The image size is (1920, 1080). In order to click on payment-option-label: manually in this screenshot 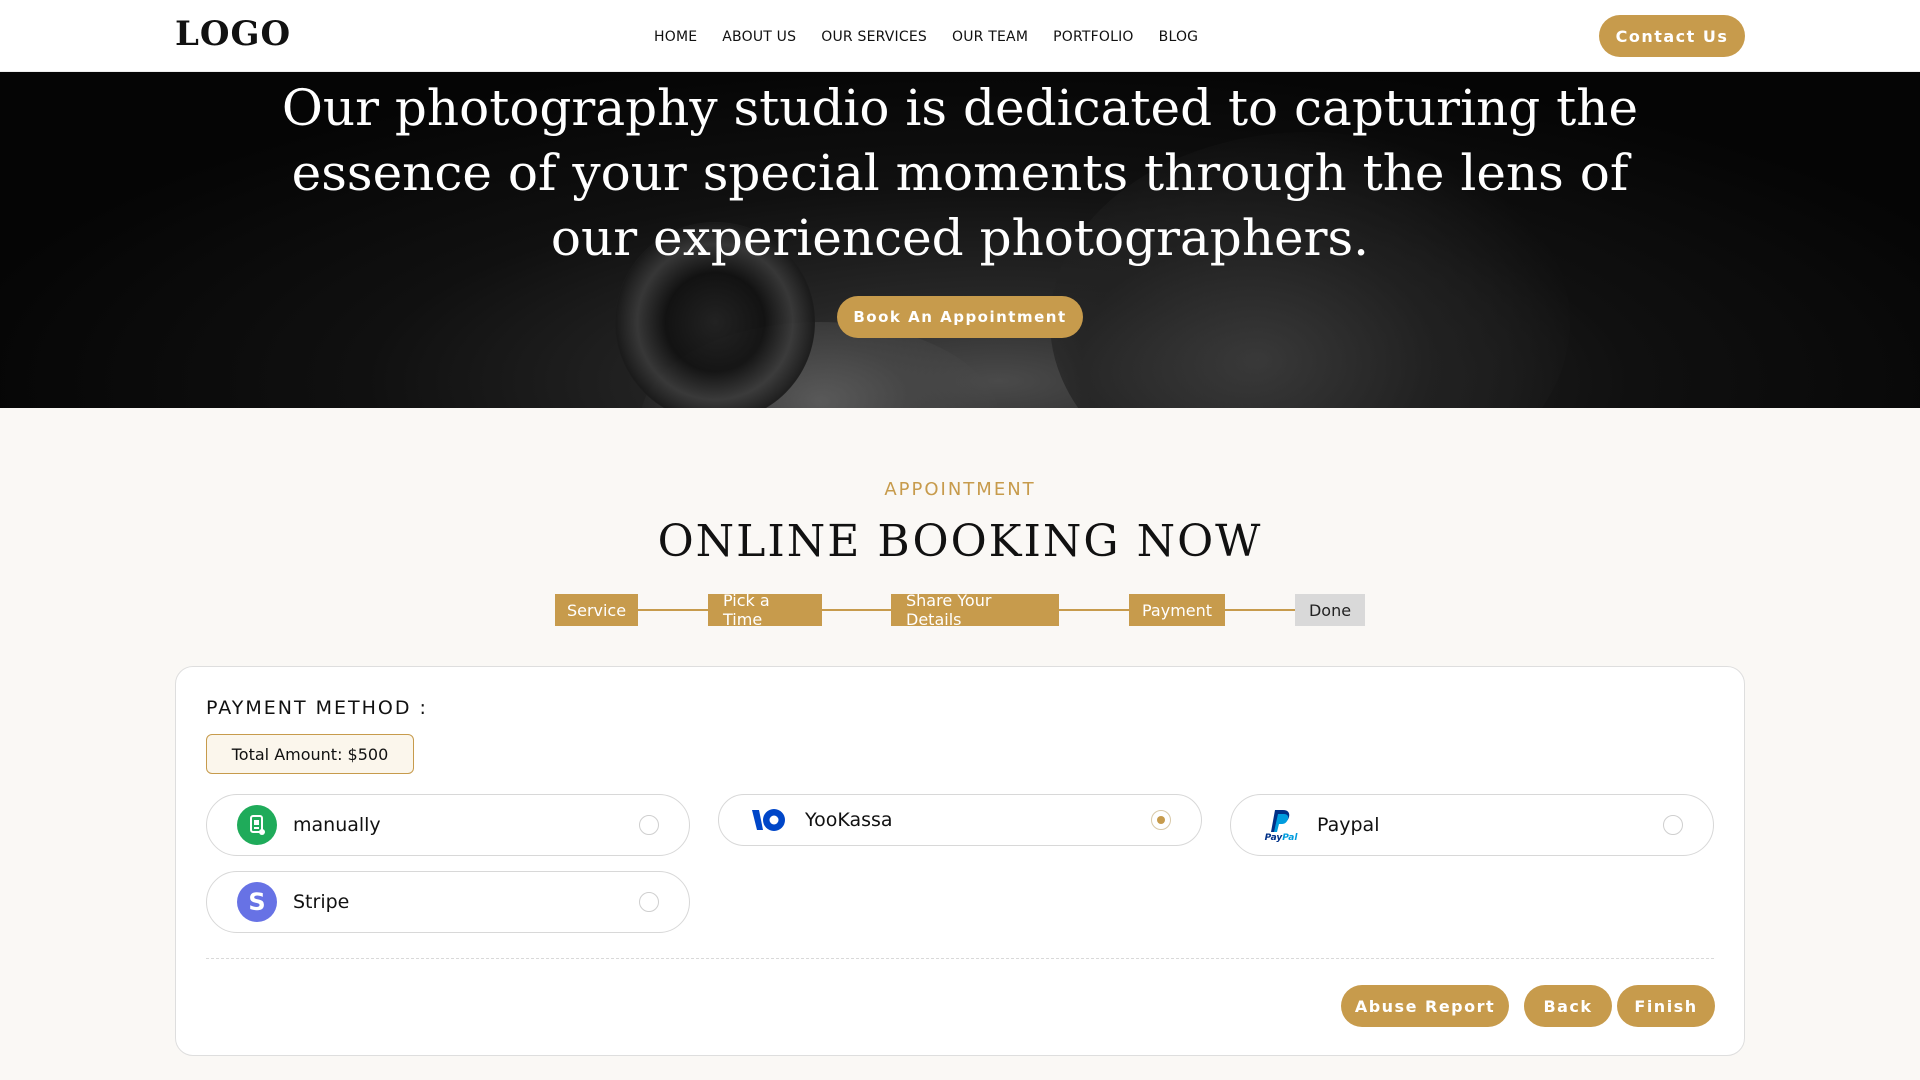, I will do `click(337, 825)`.